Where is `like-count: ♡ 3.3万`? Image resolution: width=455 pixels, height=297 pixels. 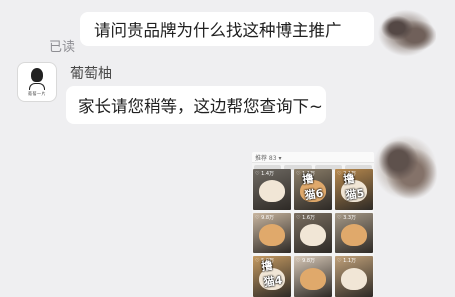 like-count: ♡ 3.3万 is located at coordinates (347, 217).